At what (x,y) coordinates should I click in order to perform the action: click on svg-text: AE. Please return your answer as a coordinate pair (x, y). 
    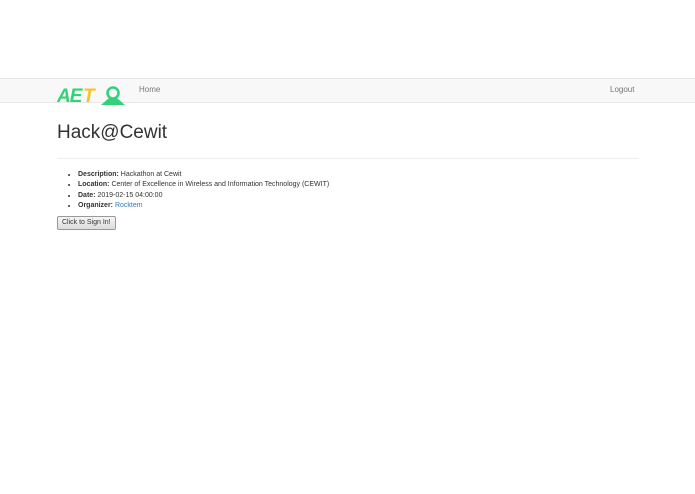
    Looking at the image, I should click on (70, 96).